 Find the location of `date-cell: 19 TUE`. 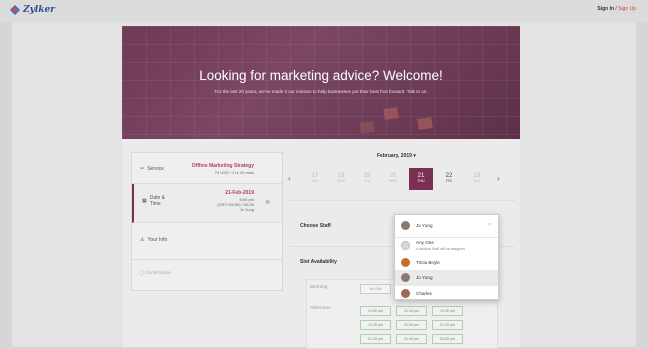

date-cell: 19 TUE is located at coordinates (367, 179).